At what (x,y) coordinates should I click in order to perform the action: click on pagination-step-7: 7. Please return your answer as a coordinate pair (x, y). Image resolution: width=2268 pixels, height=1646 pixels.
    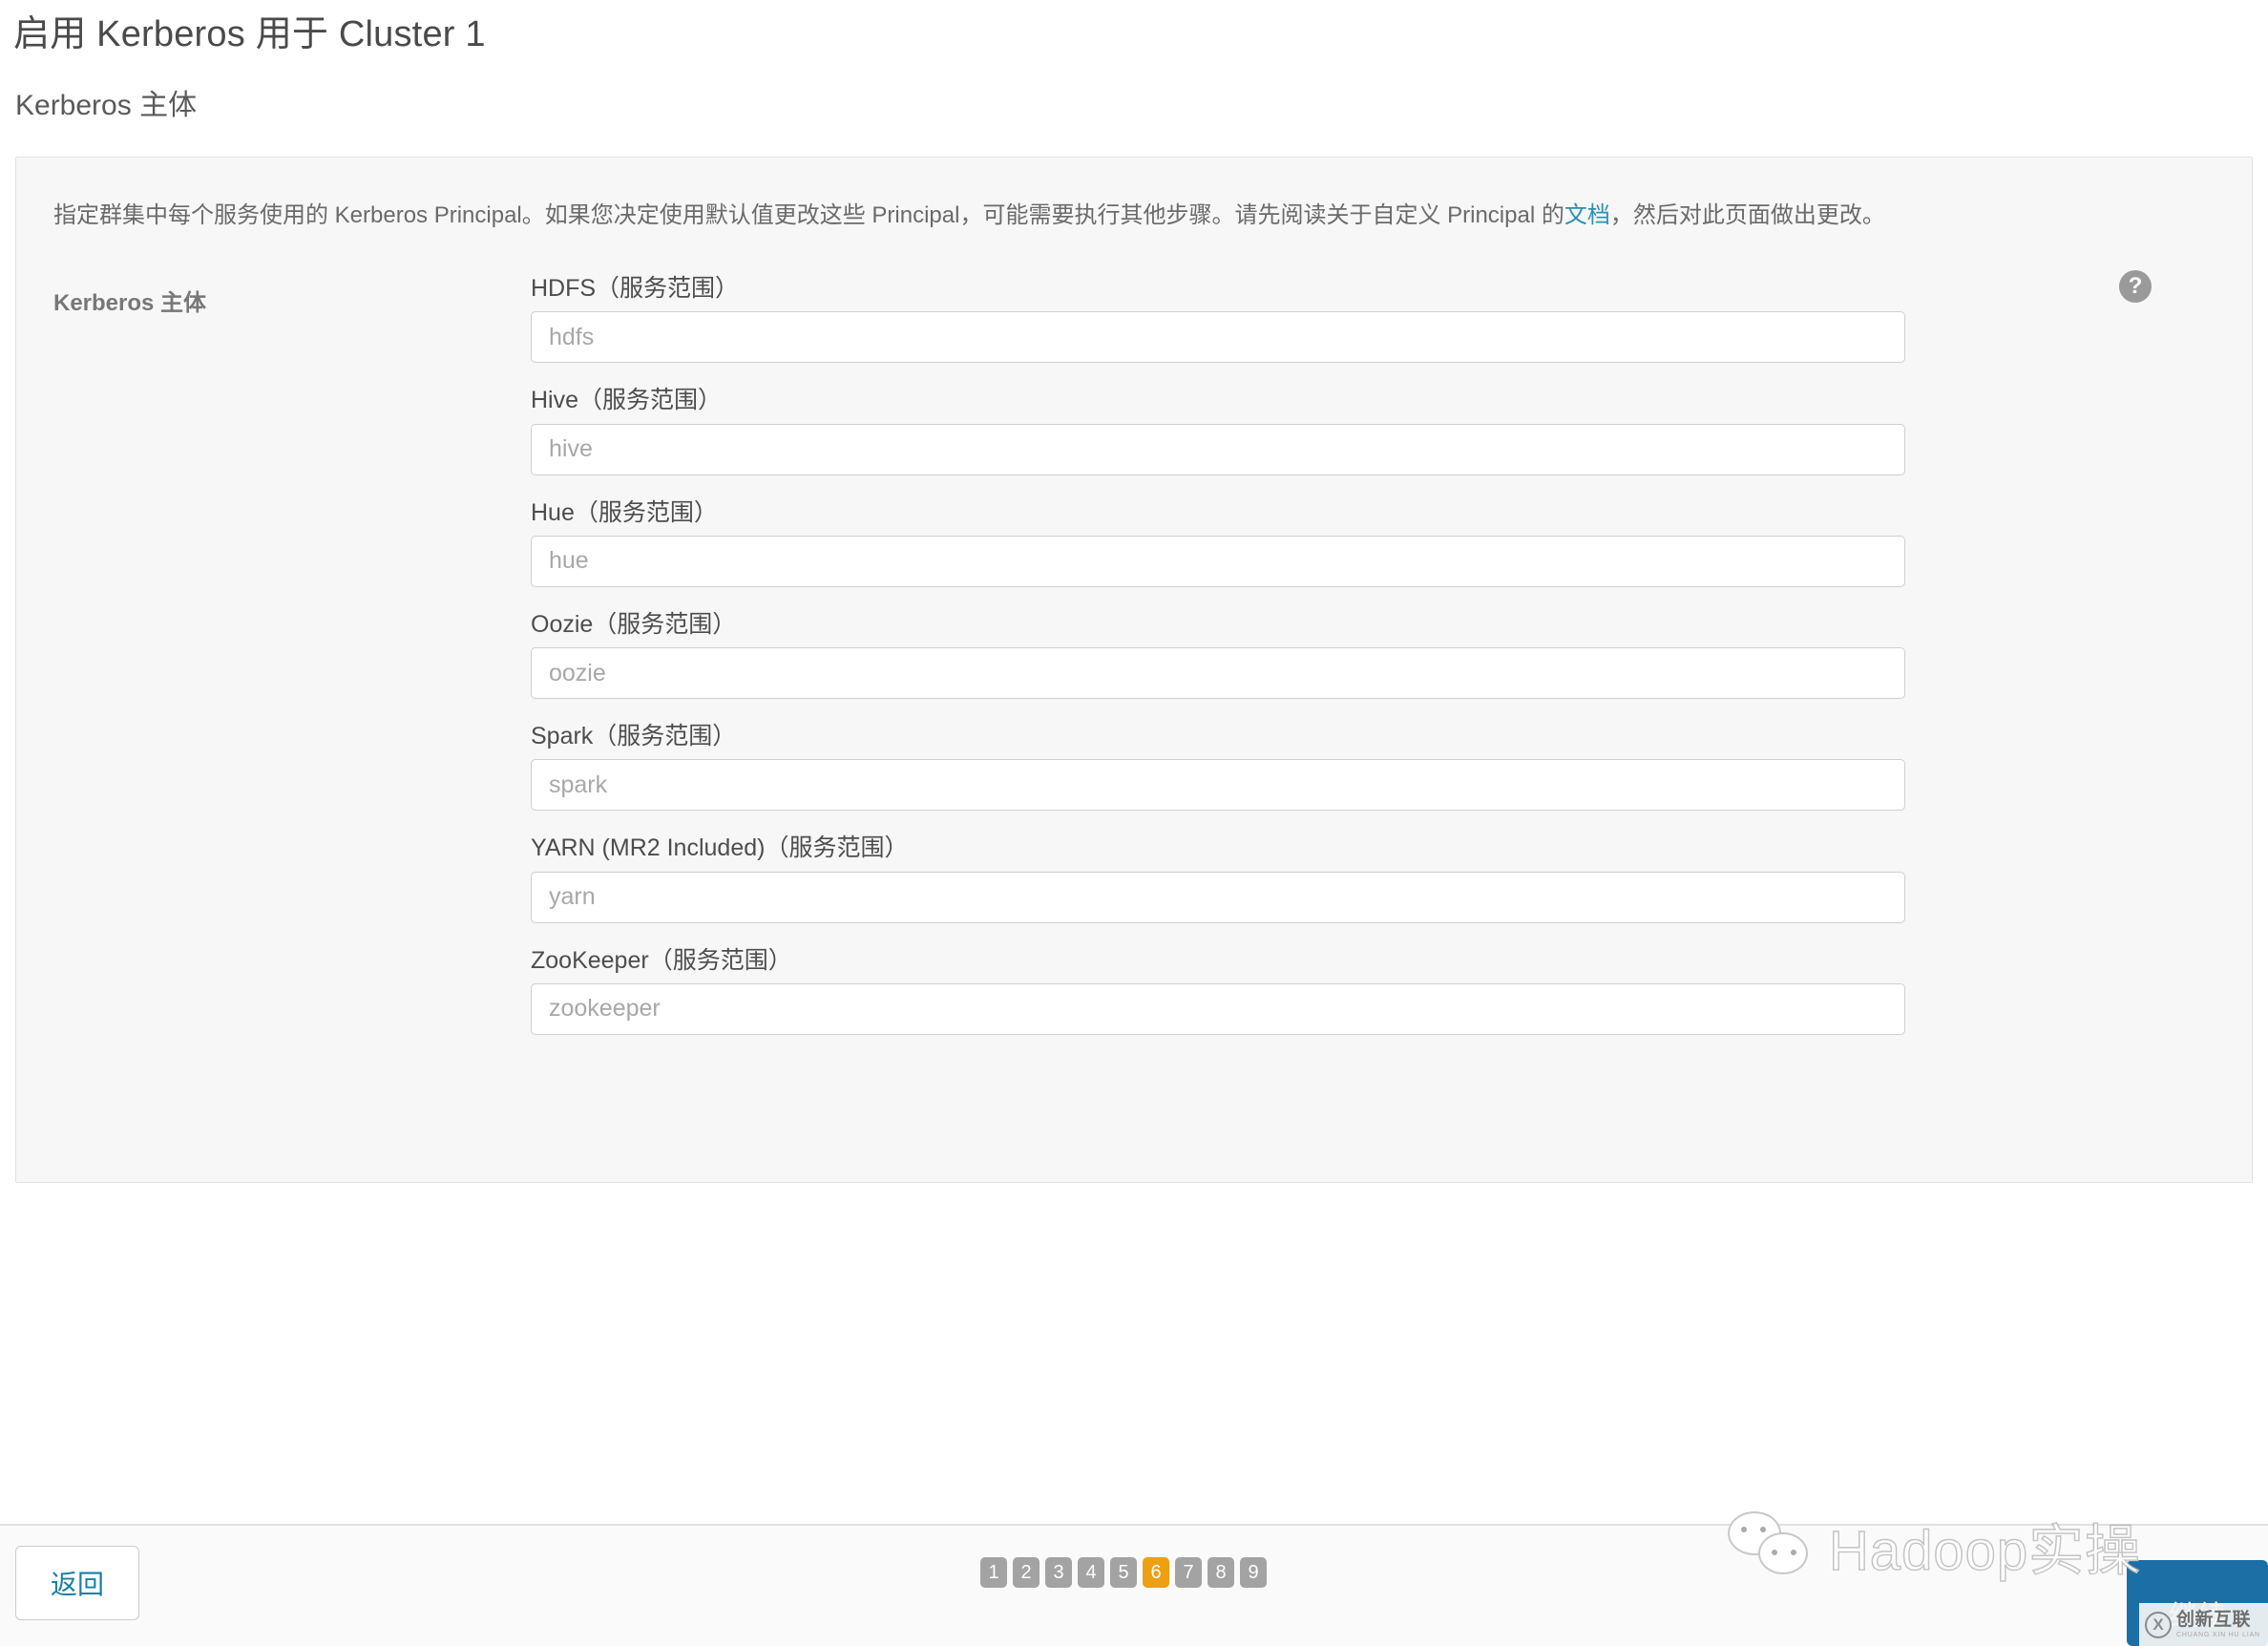
    Looking at the image, I should click on (1188, 1573).